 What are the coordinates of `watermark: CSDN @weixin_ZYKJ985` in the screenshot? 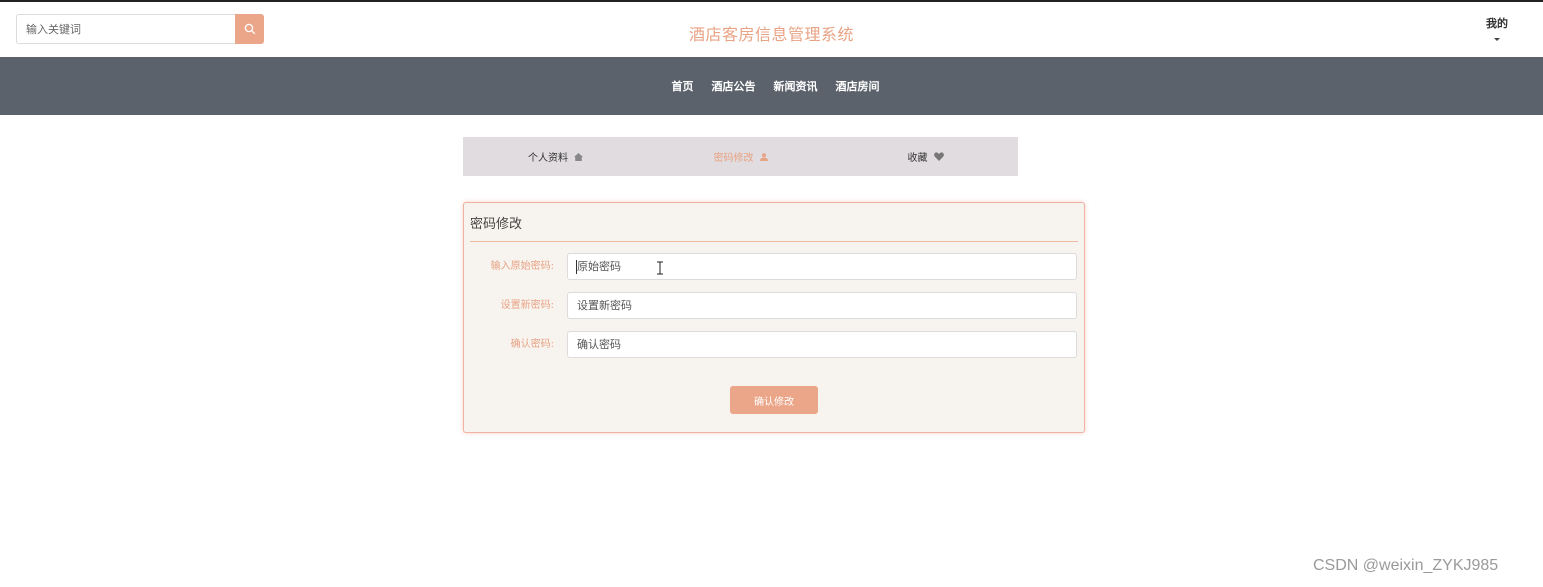 It's located at (1406, 565).